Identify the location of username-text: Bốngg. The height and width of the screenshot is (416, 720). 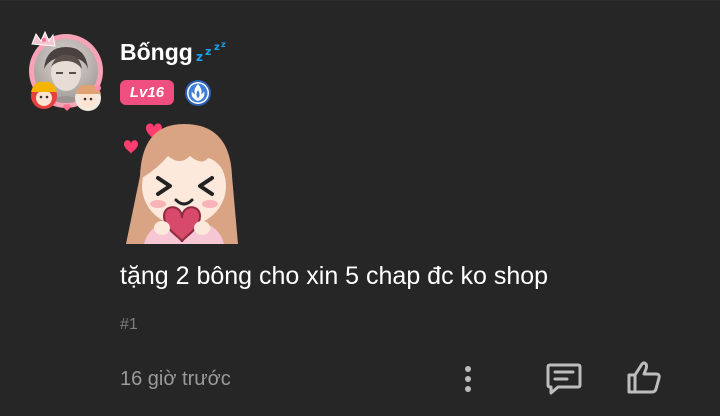
(156, 52).